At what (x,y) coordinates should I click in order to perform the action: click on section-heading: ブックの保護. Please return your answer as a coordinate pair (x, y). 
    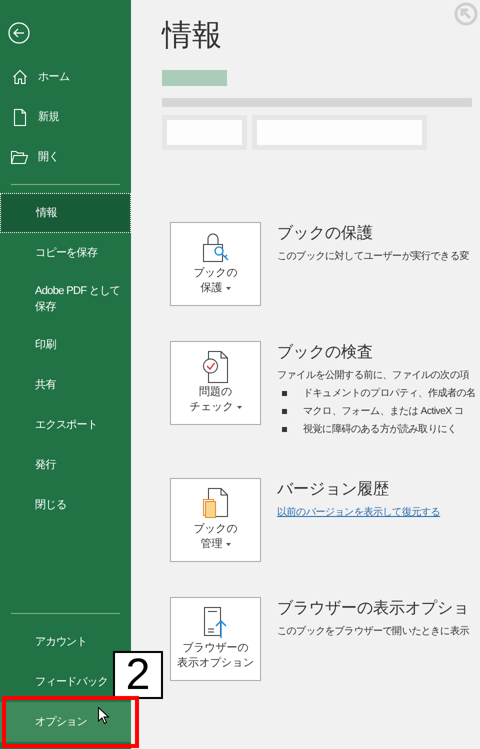
    Looking at the image, I should click on (325, 234).